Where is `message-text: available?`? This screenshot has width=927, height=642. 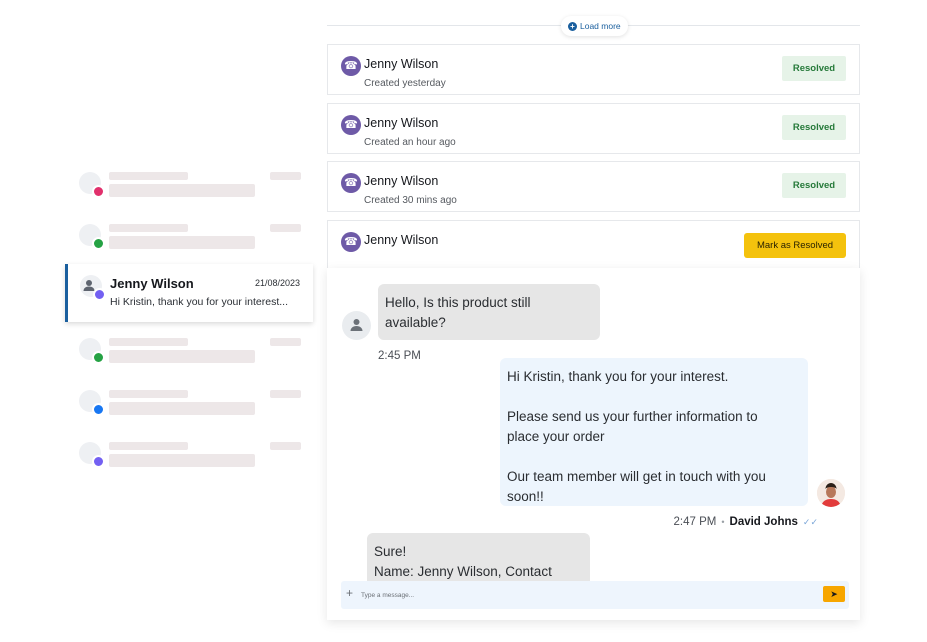
message-text: available? is located at coordinates (415, 322).